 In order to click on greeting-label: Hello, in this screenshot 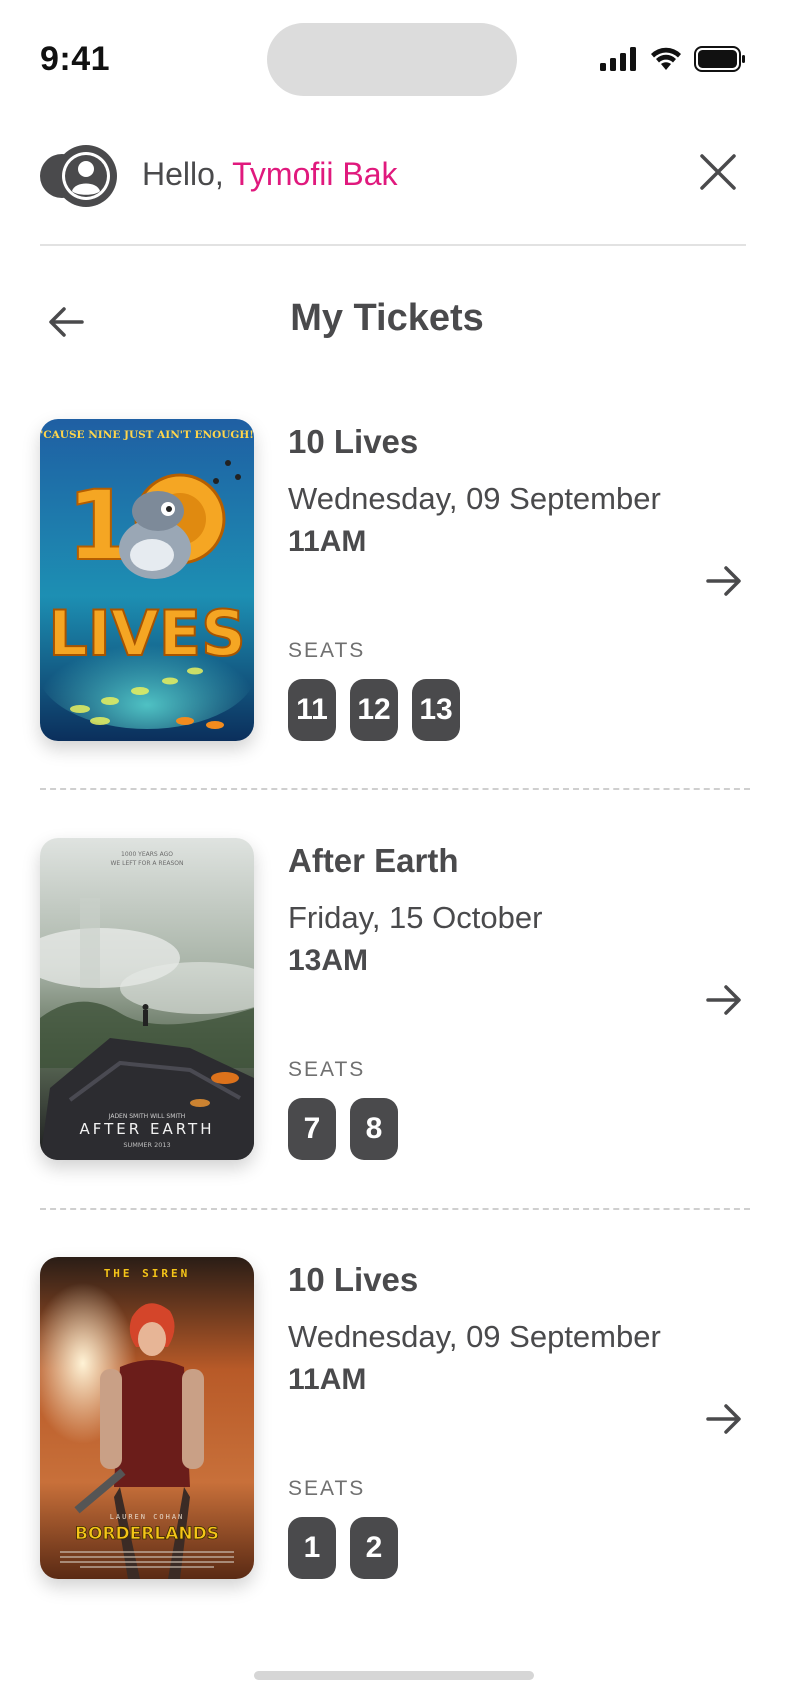, I will do `click(183, 174)`.